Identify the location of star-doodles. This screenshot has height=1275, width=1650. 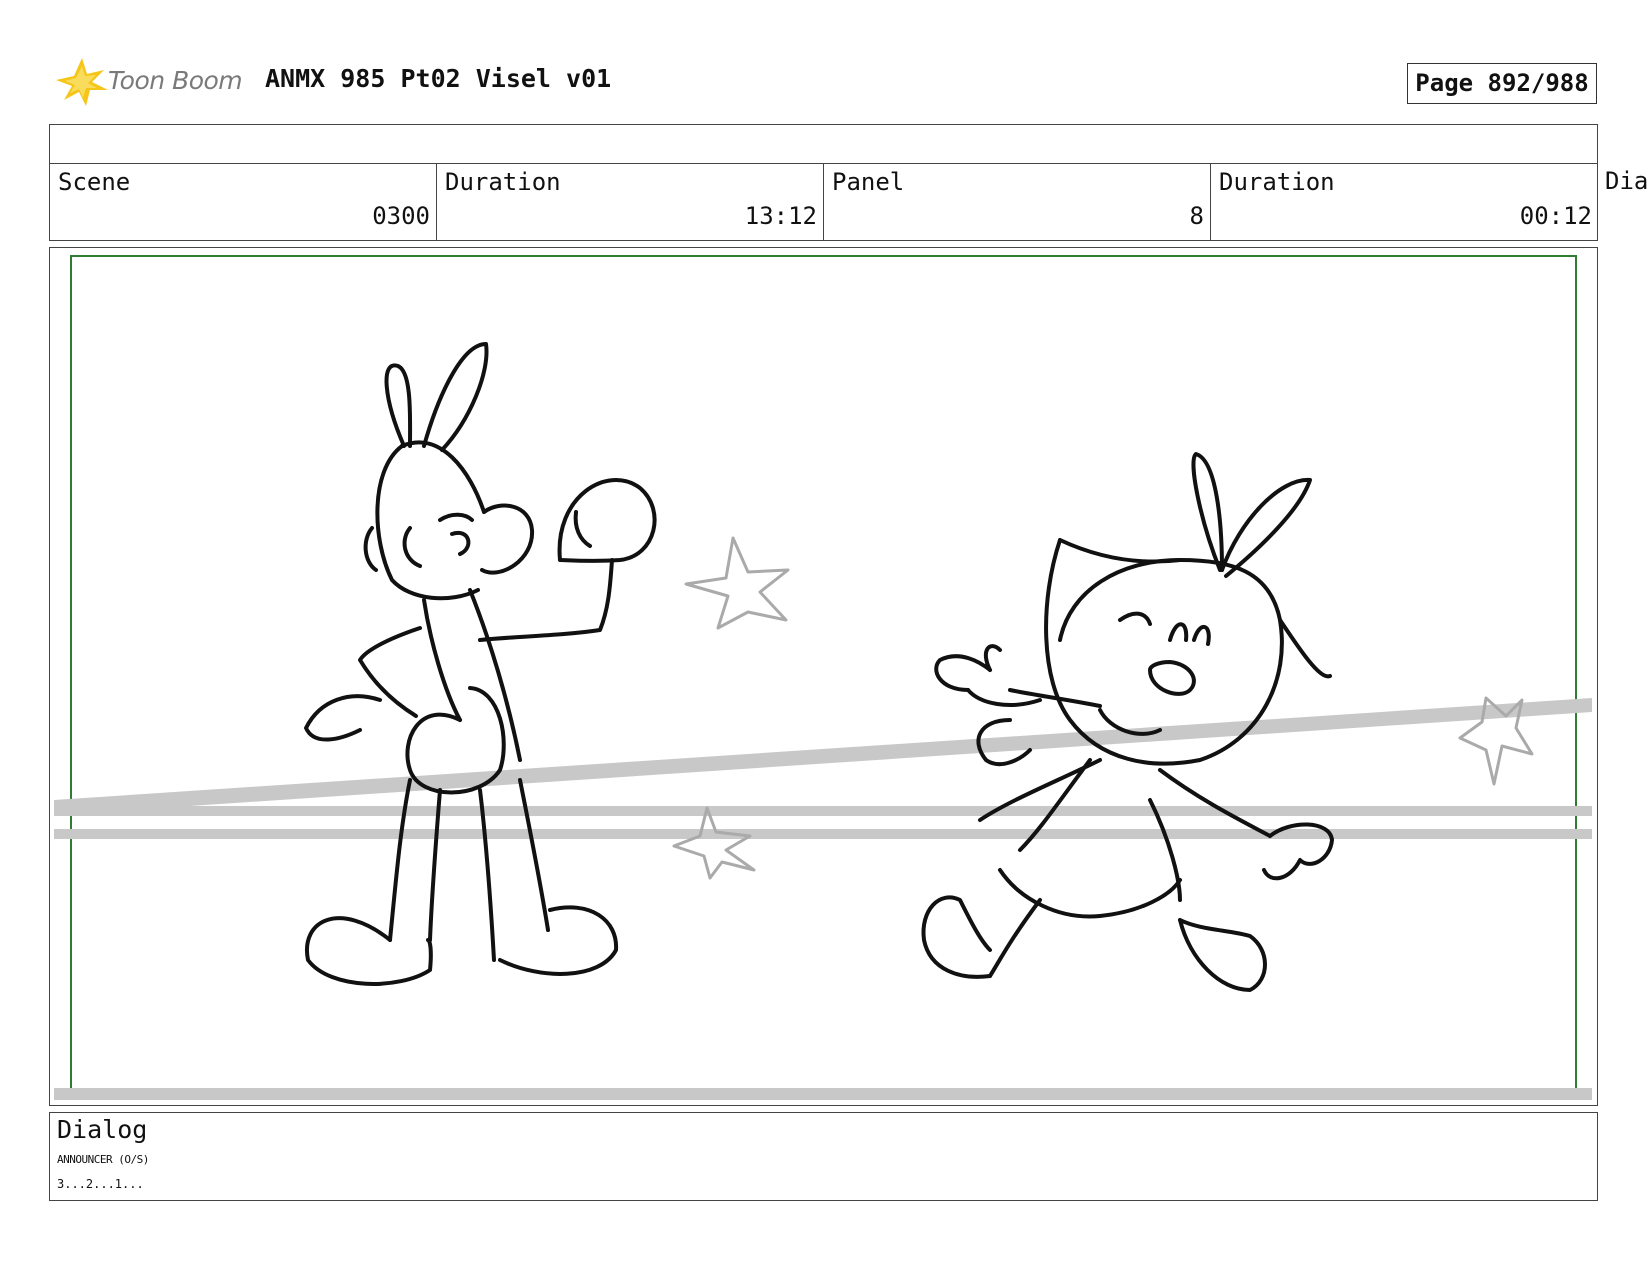
(1103, 708).